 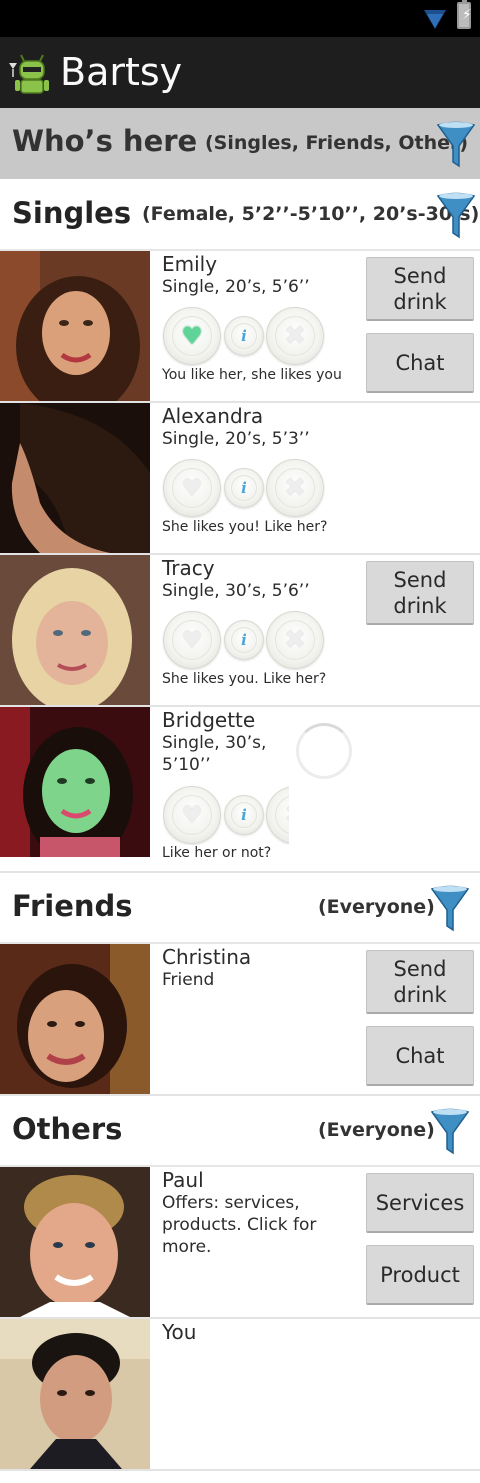 What do you see at coordinates (252, 375) in the screenshot?
I see `match-status: You like her, she likes you` at bounding box center [252, 375].